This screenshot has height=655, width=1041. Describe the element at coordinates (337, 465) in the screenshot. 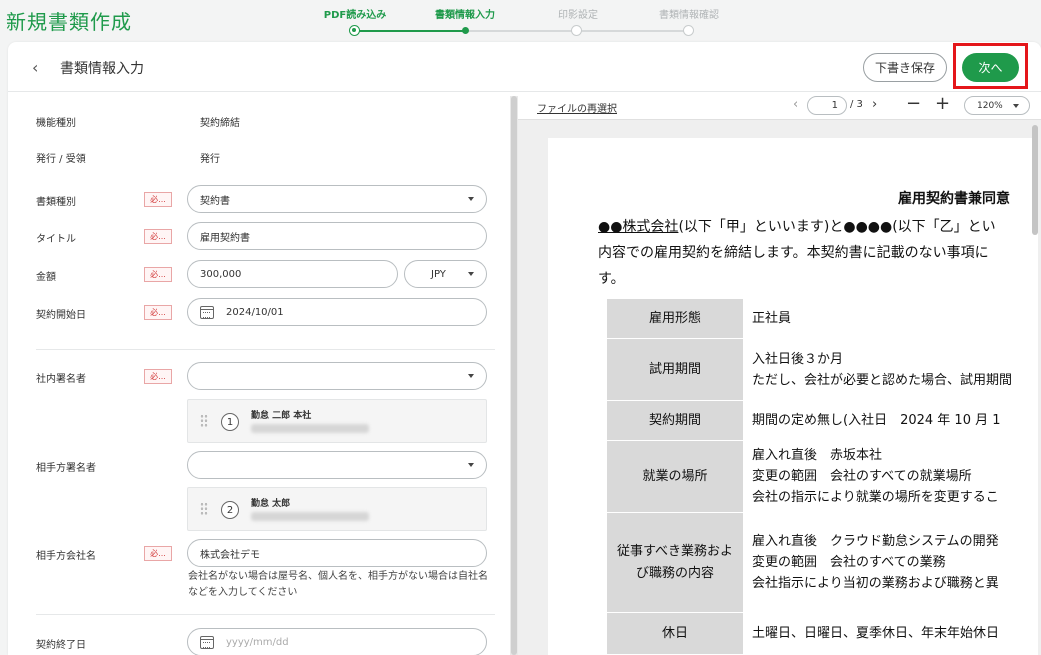

I see `partner-signer-select` at that location.